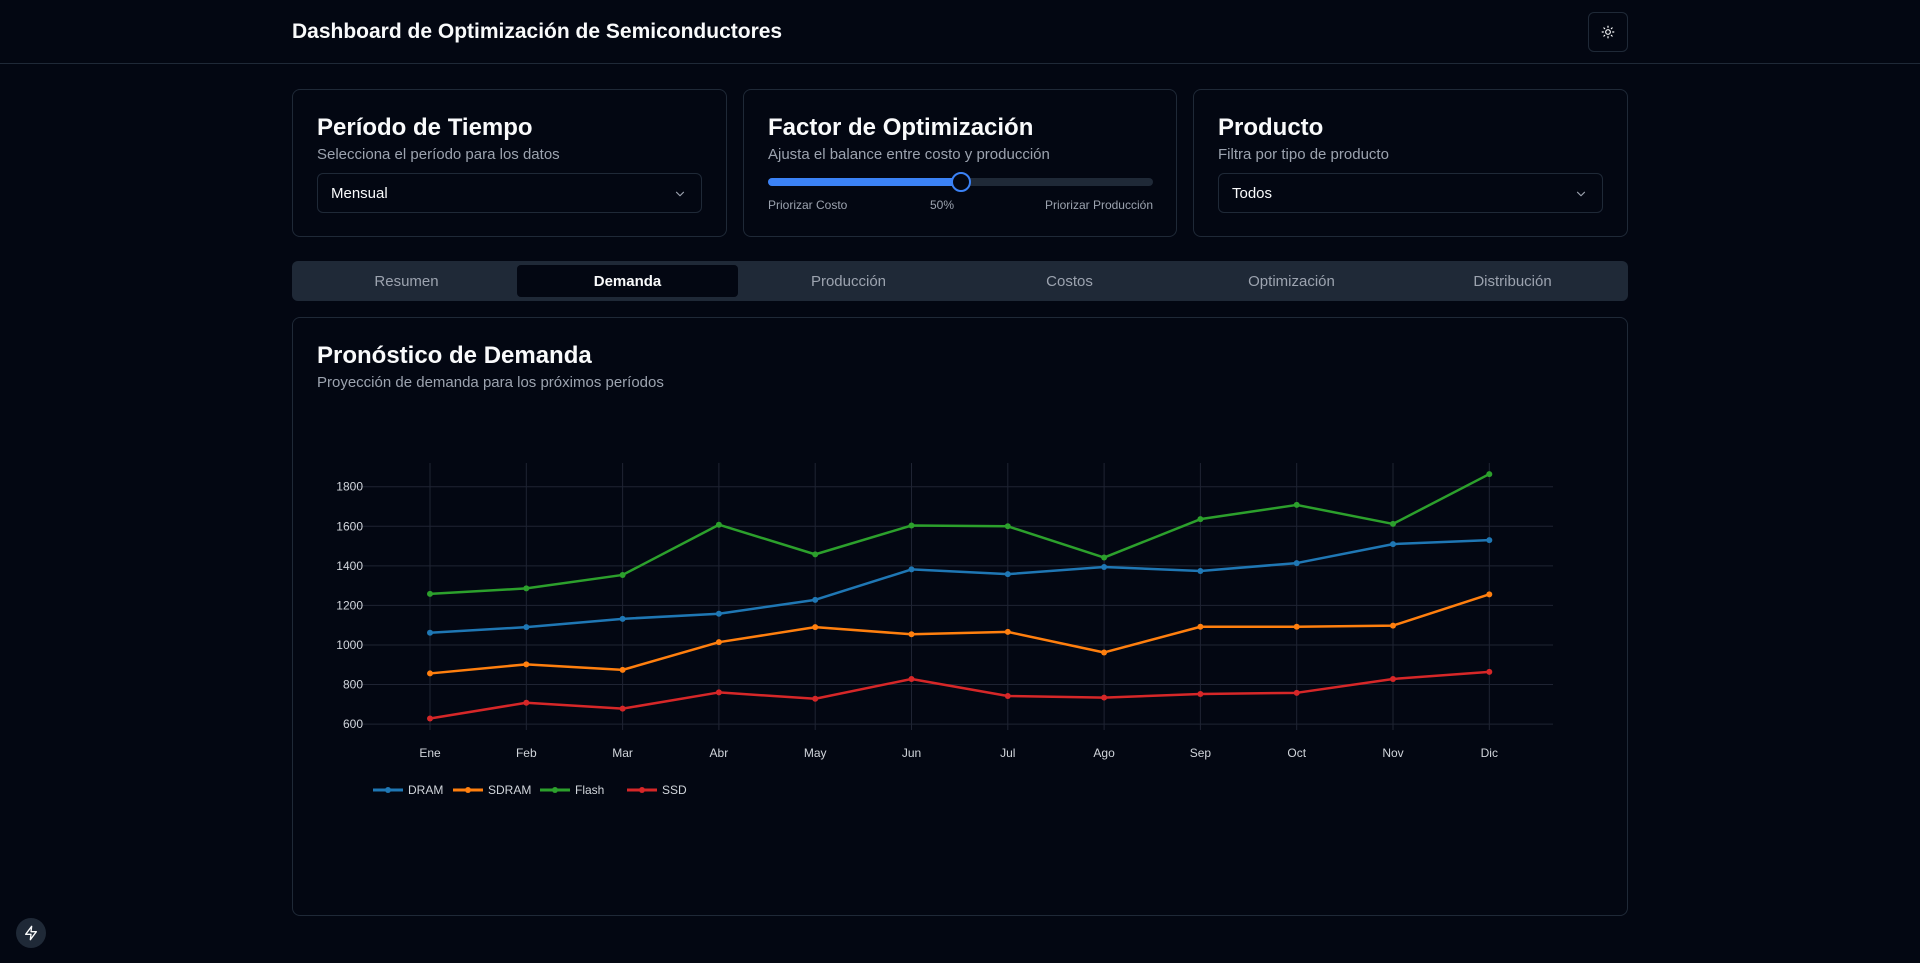 The width and height of the screenshot is (1920, 963). What do you see at coordinates (509, 193) in the screenshot?
I see `period-select: Mensual` at bounding box center [509, 193].